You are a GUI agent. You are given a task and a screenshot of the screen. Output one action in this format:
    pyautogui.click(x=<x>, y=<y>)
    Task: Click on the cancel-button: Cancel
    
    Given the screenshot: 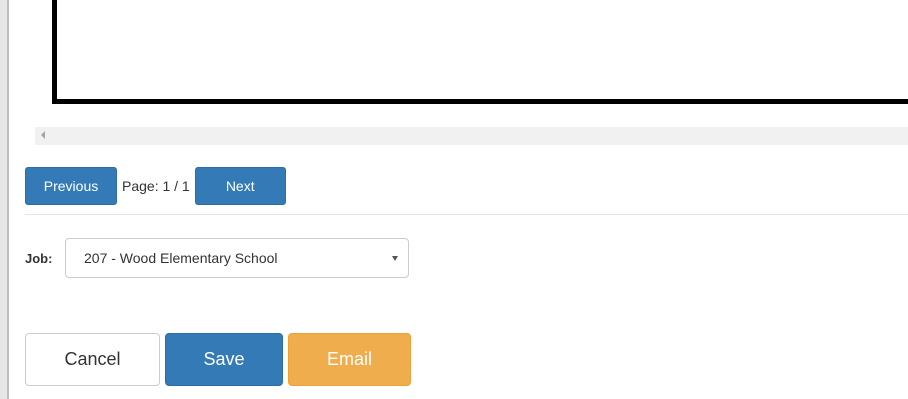 What is the action you would take?
    pyautogui.click(x=92, y=359)
    